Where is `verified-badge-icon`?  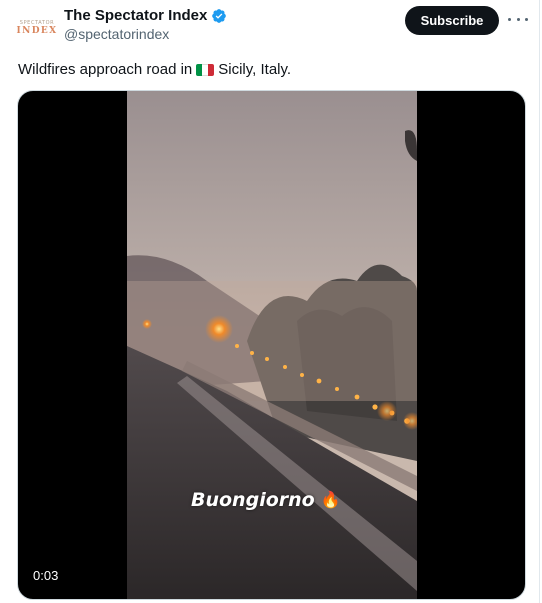 verified-badge-icon is located at coordinates (219, 16).